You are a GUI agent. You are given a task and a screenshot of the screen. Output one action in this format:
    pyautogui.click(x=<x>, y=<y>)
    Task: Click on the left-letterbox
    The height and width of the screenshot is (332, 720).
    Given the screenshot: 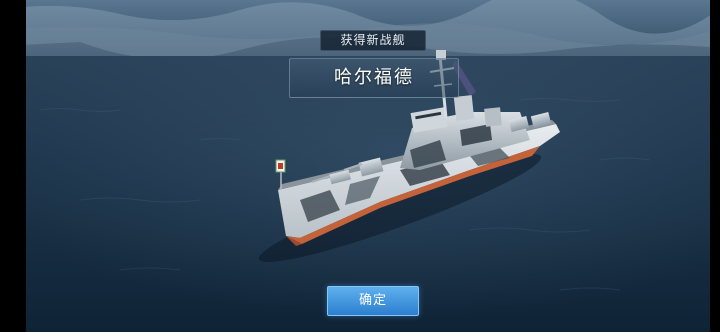 What is the action you would take?
    pyautogui.click(x=13, y=166)
    